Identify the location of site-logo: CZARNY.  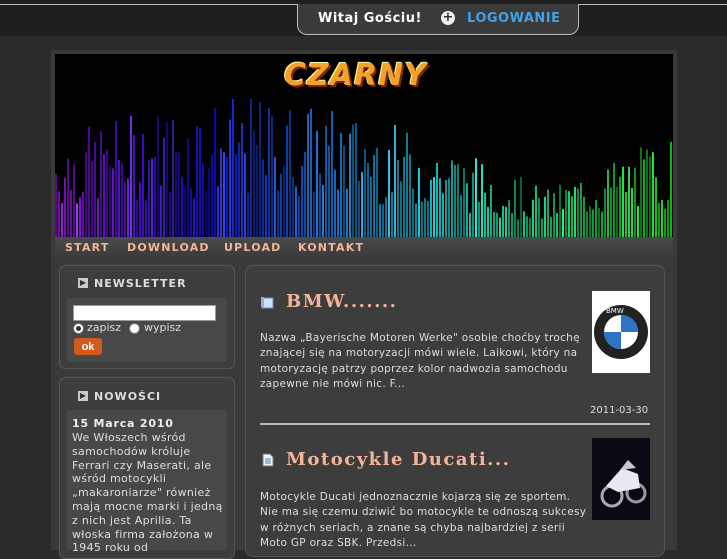
(355, 75).